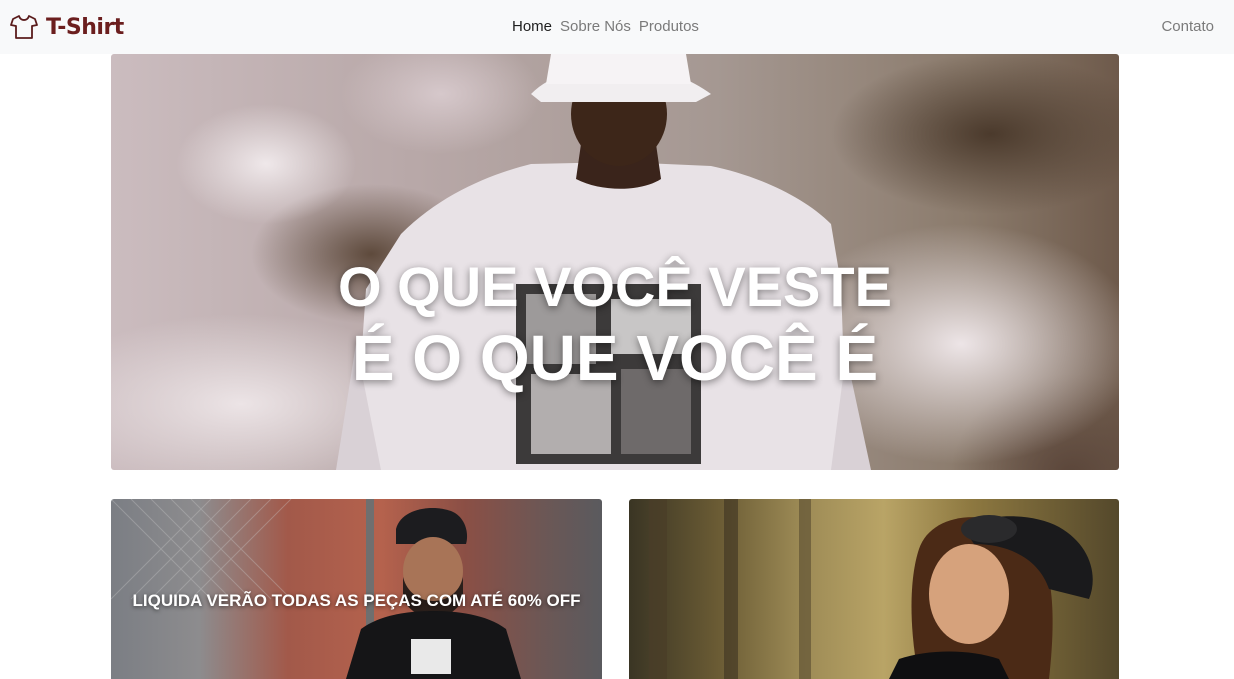 This screenshot has width=1234, height=679. I want to click on tshirt-icon, so click(24, 27).